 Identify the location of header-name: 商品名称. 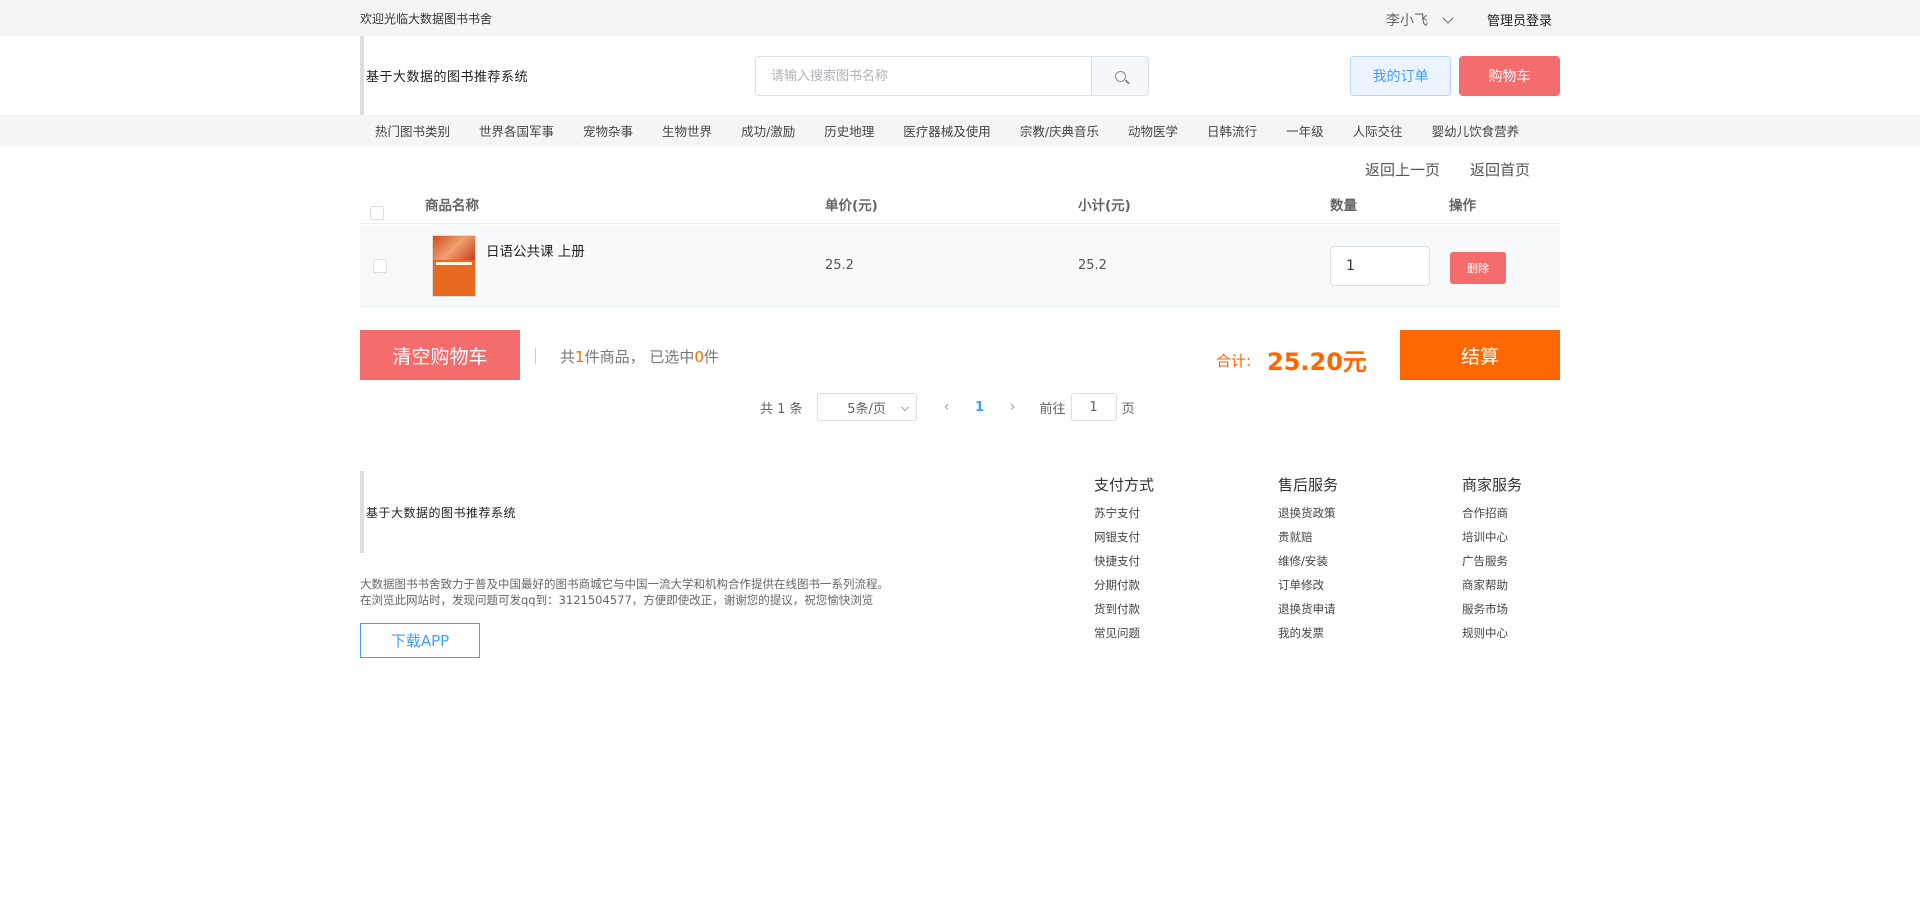
(452, 206).